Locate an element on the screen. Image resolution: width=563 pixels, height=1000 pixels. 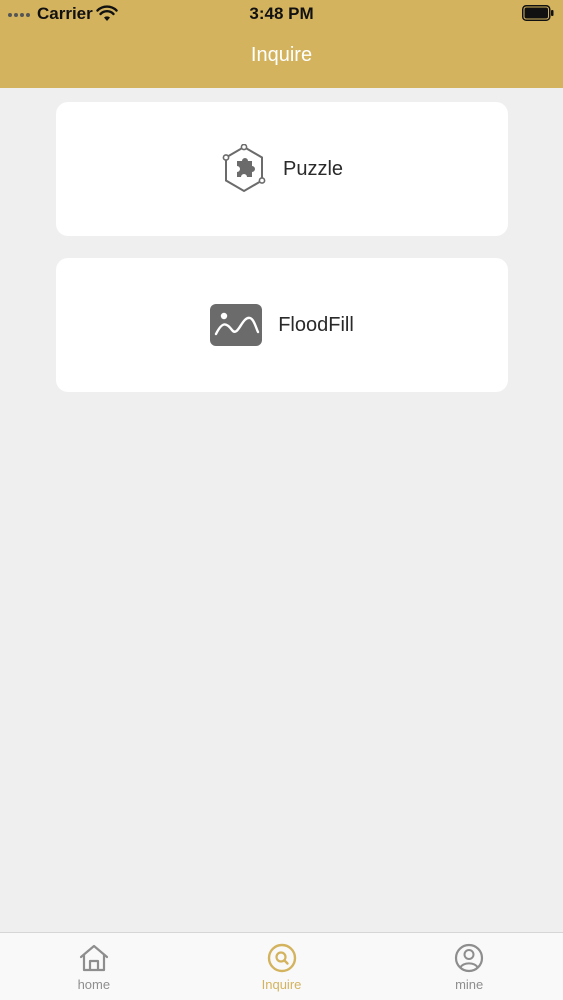
battery-icon is located at coordinates (538, 13).